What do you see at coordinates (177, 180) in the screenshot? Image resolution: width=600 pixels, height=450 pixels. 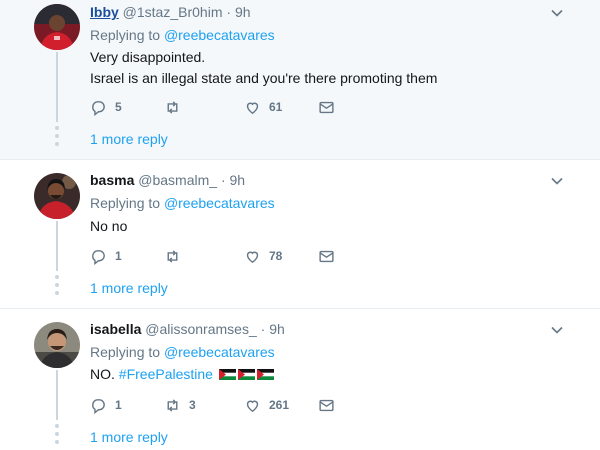 I see `user-handle: @basmalm_` at bounding box center [177, 180].